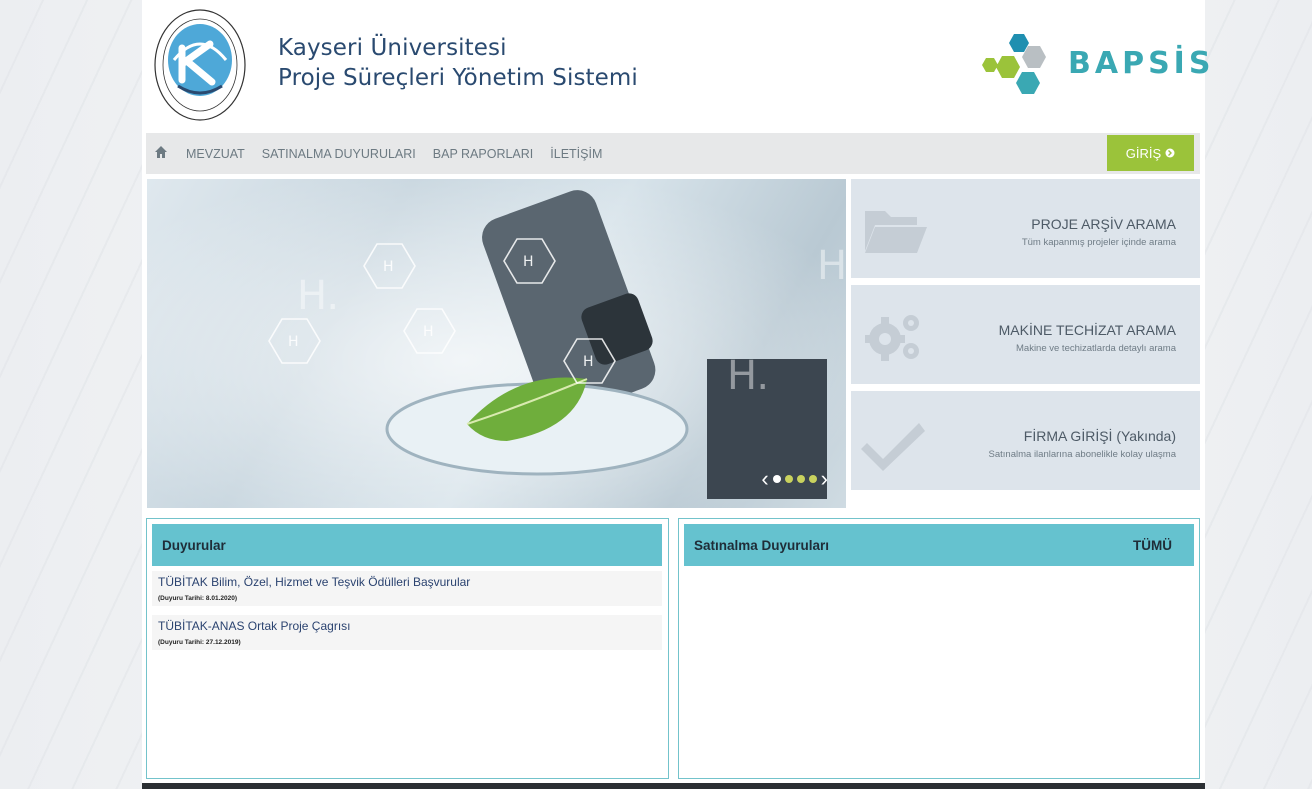 Image resolution: width=1312 pixels, height=789 pixels. What do you see at coordinates (1098, 242) in the screenshot?
I see `quick-link-subtitle: Tüm kapanmış projeler içinde arama` at bounding box center [1098, 242].